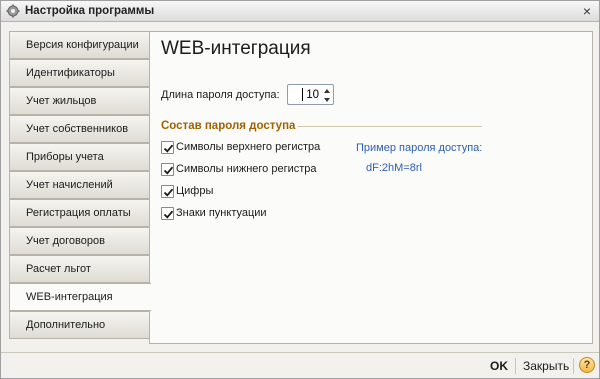 The image size is (600, 379). I want to click on tab-payments: Регистрация оплаты, so click(79, 213).